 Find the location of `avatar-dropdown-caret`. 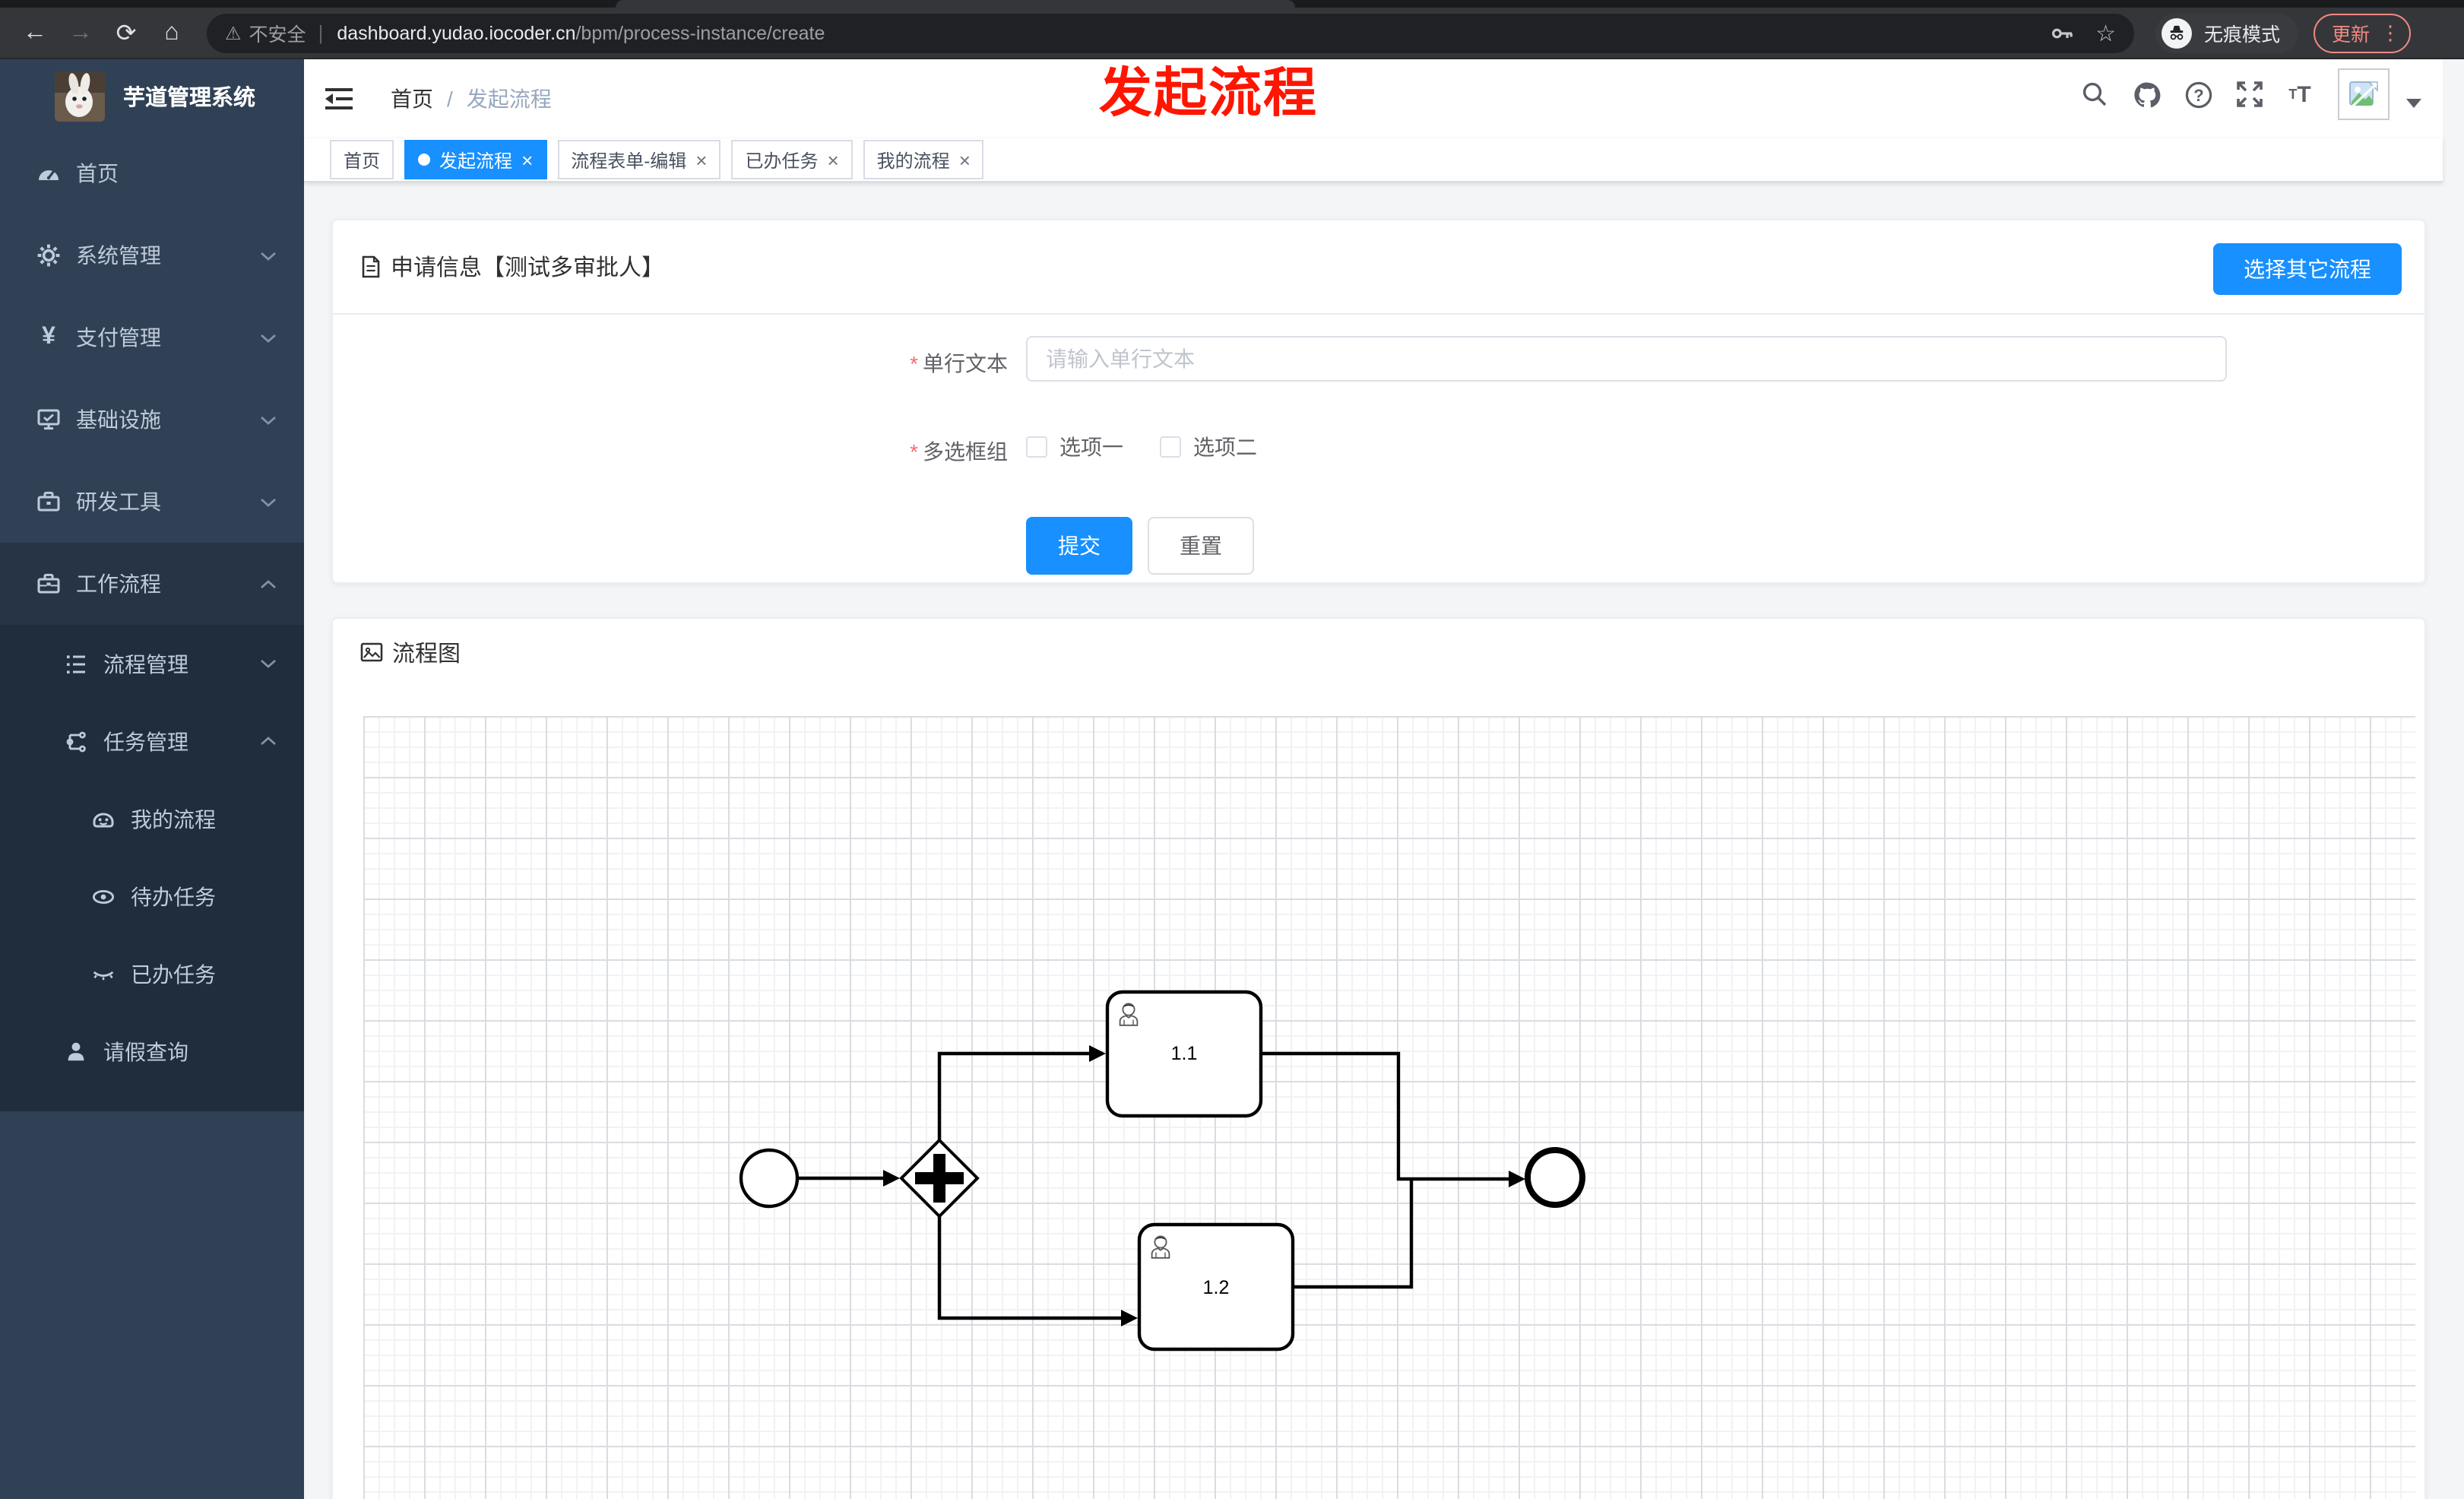

avatar-dropdown-caret is located at coordinates (2413, 104).